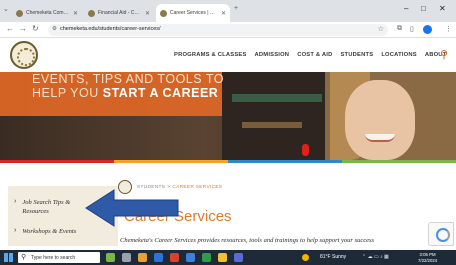 This screenshot has height=265, width=456. What do you see at coordinates (24, 55) in the screenshot?
I see `chemeketa-logo` at bounding box center [24, 55].